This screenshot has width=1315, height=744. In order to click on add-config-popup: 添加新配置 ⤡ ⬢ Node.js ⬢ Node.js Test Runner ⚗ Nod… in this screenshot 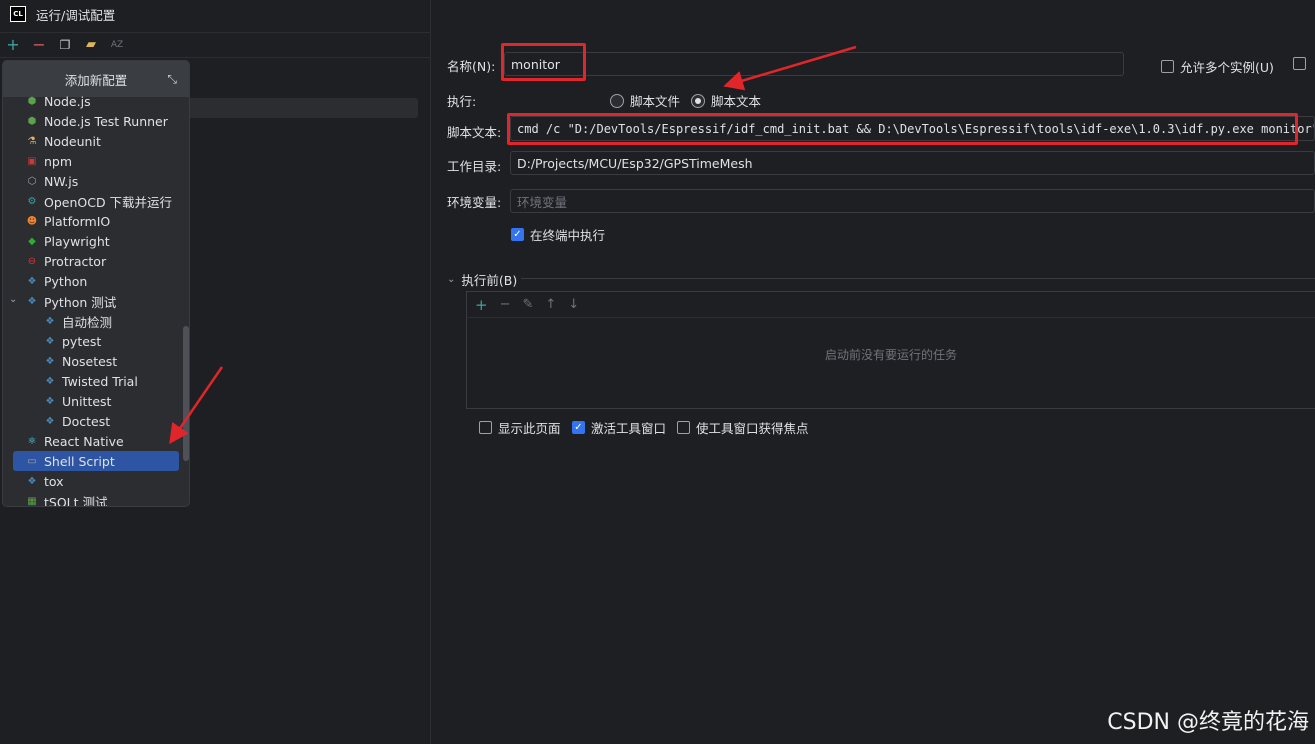, I will do `click(96, 283)`.